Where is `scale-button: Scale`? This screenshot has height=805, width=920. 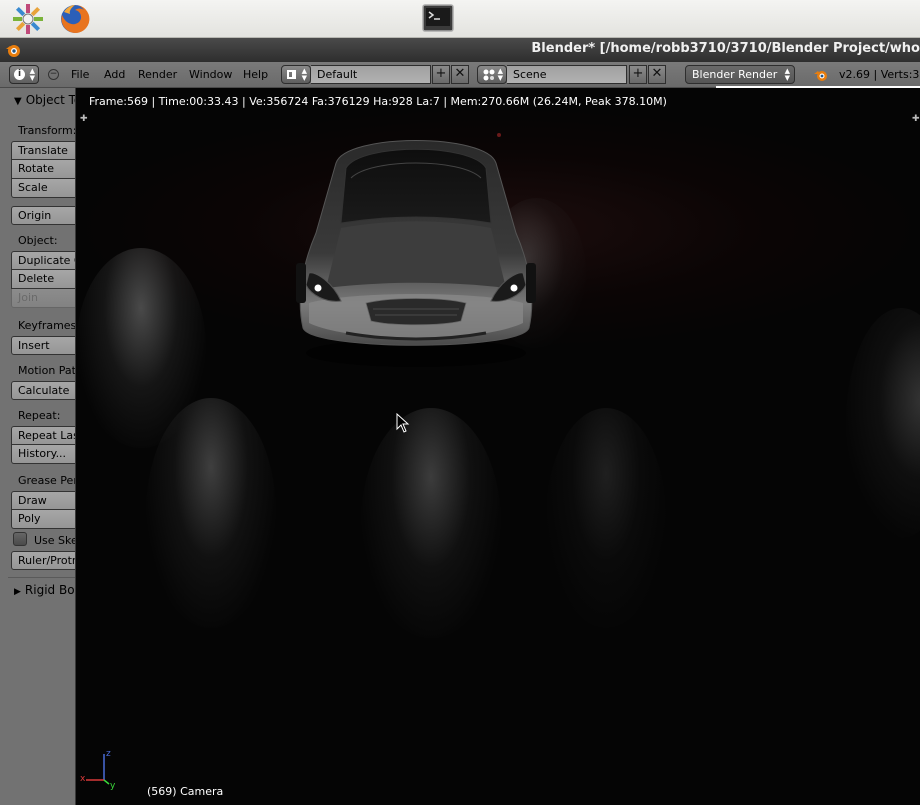
scale-button: Scale is located at coordinates (43, 188).